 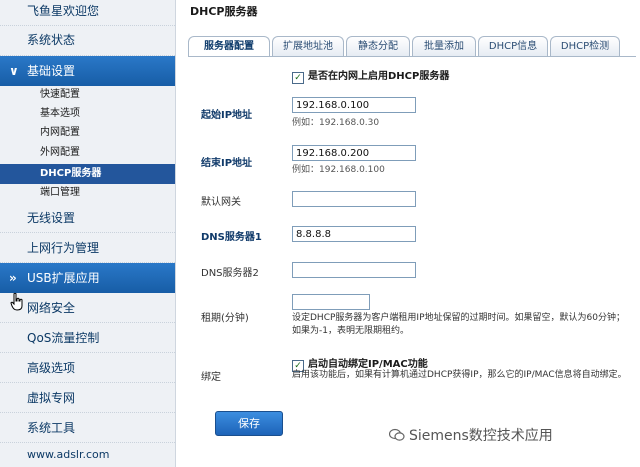 I want to click on end-ip-label: 结束IP地址, so click(x=227, y=163).